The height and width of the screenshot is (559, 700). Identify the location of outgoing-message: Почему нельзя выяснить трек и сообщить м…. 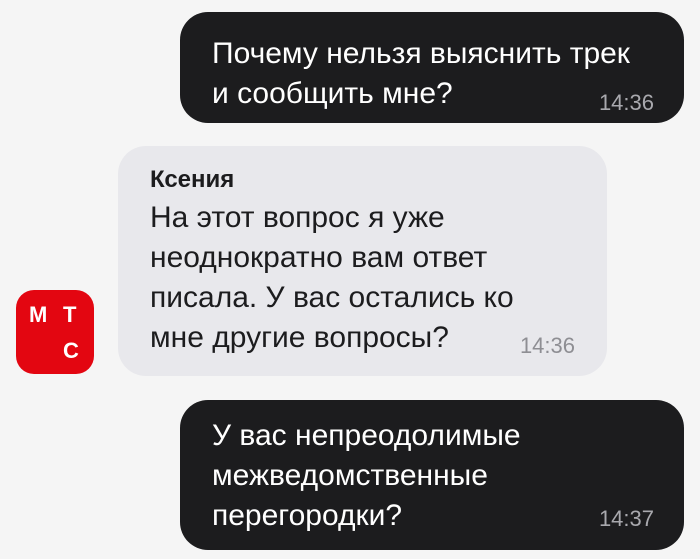
(432, 67).